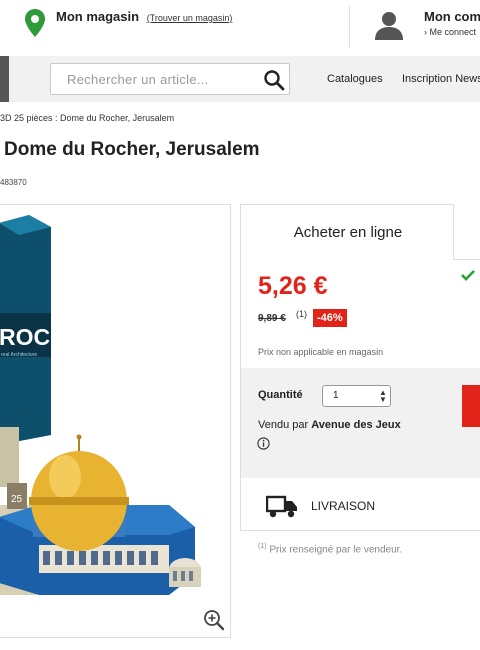 The image size is (480, 650). I want to click on quantity-select: 1 ▲ ▼, so click(356, 396).